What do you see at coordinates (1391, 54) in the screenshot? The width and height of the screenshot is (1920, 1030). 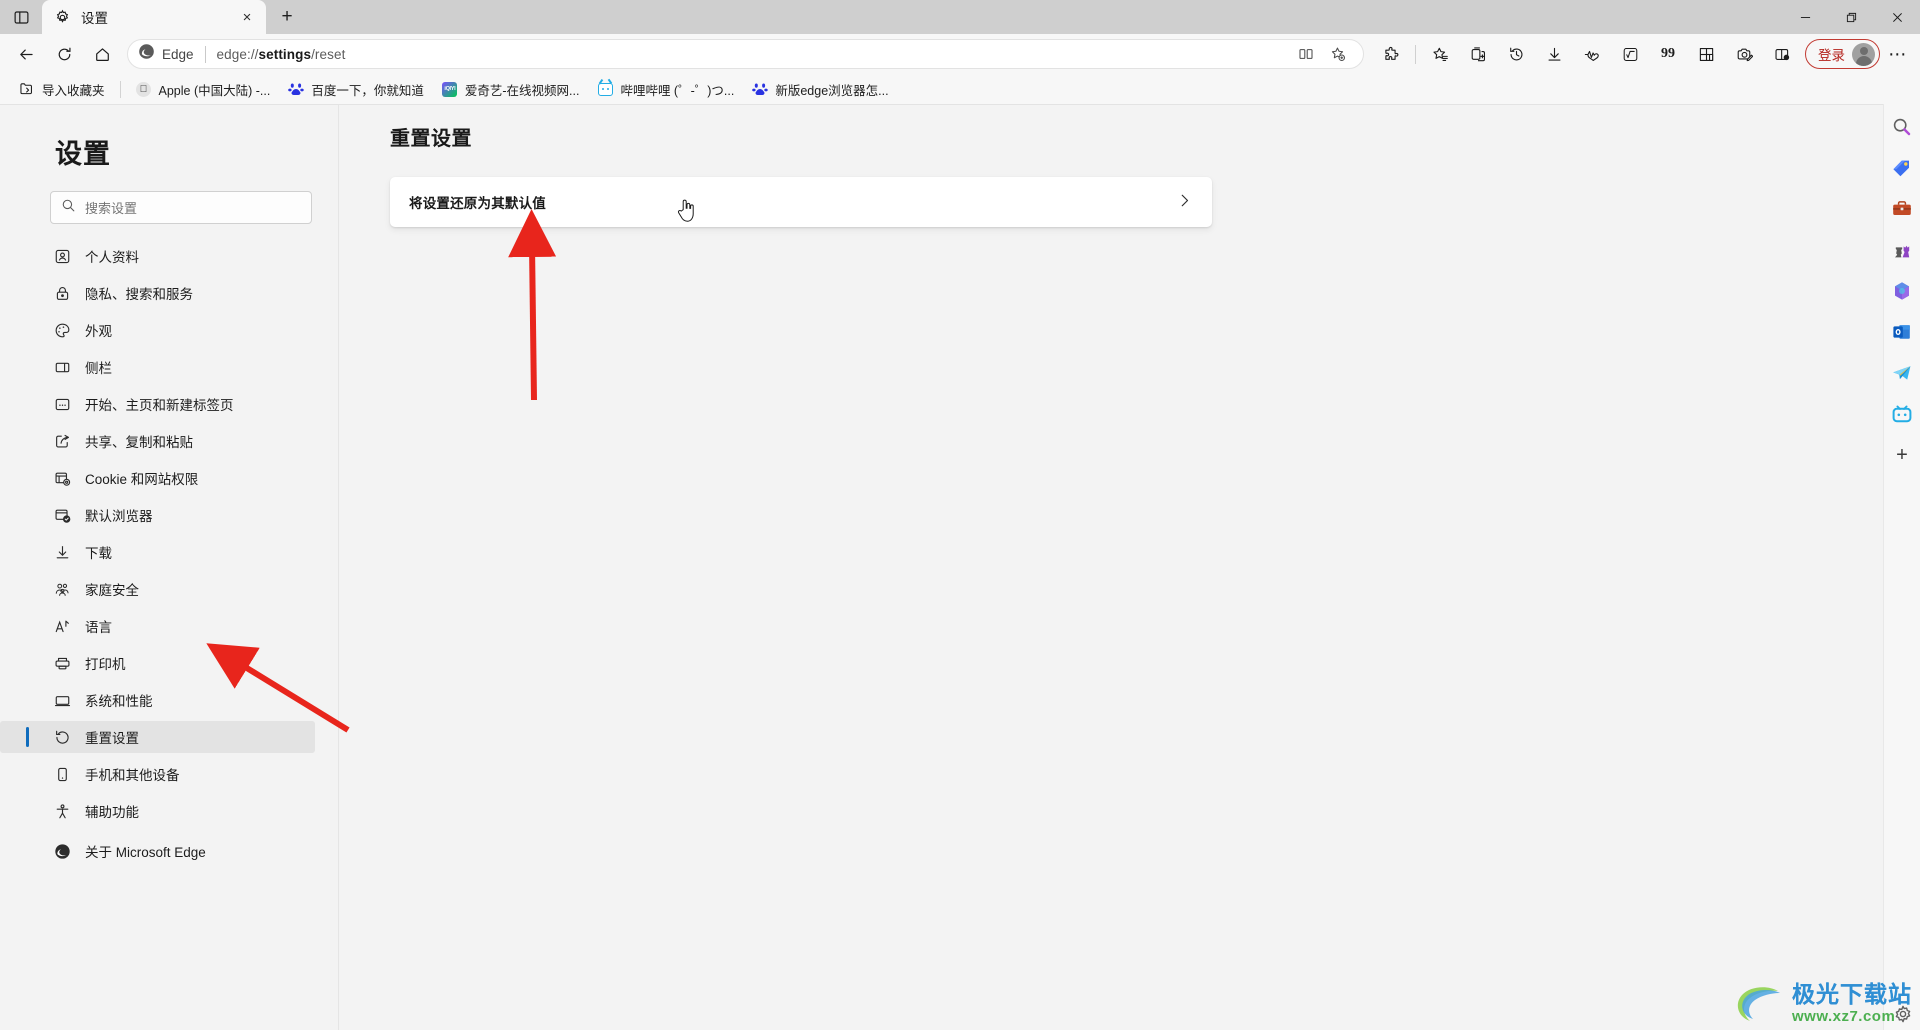 I see `extensions-icon` at bounding box center [1391, 54].